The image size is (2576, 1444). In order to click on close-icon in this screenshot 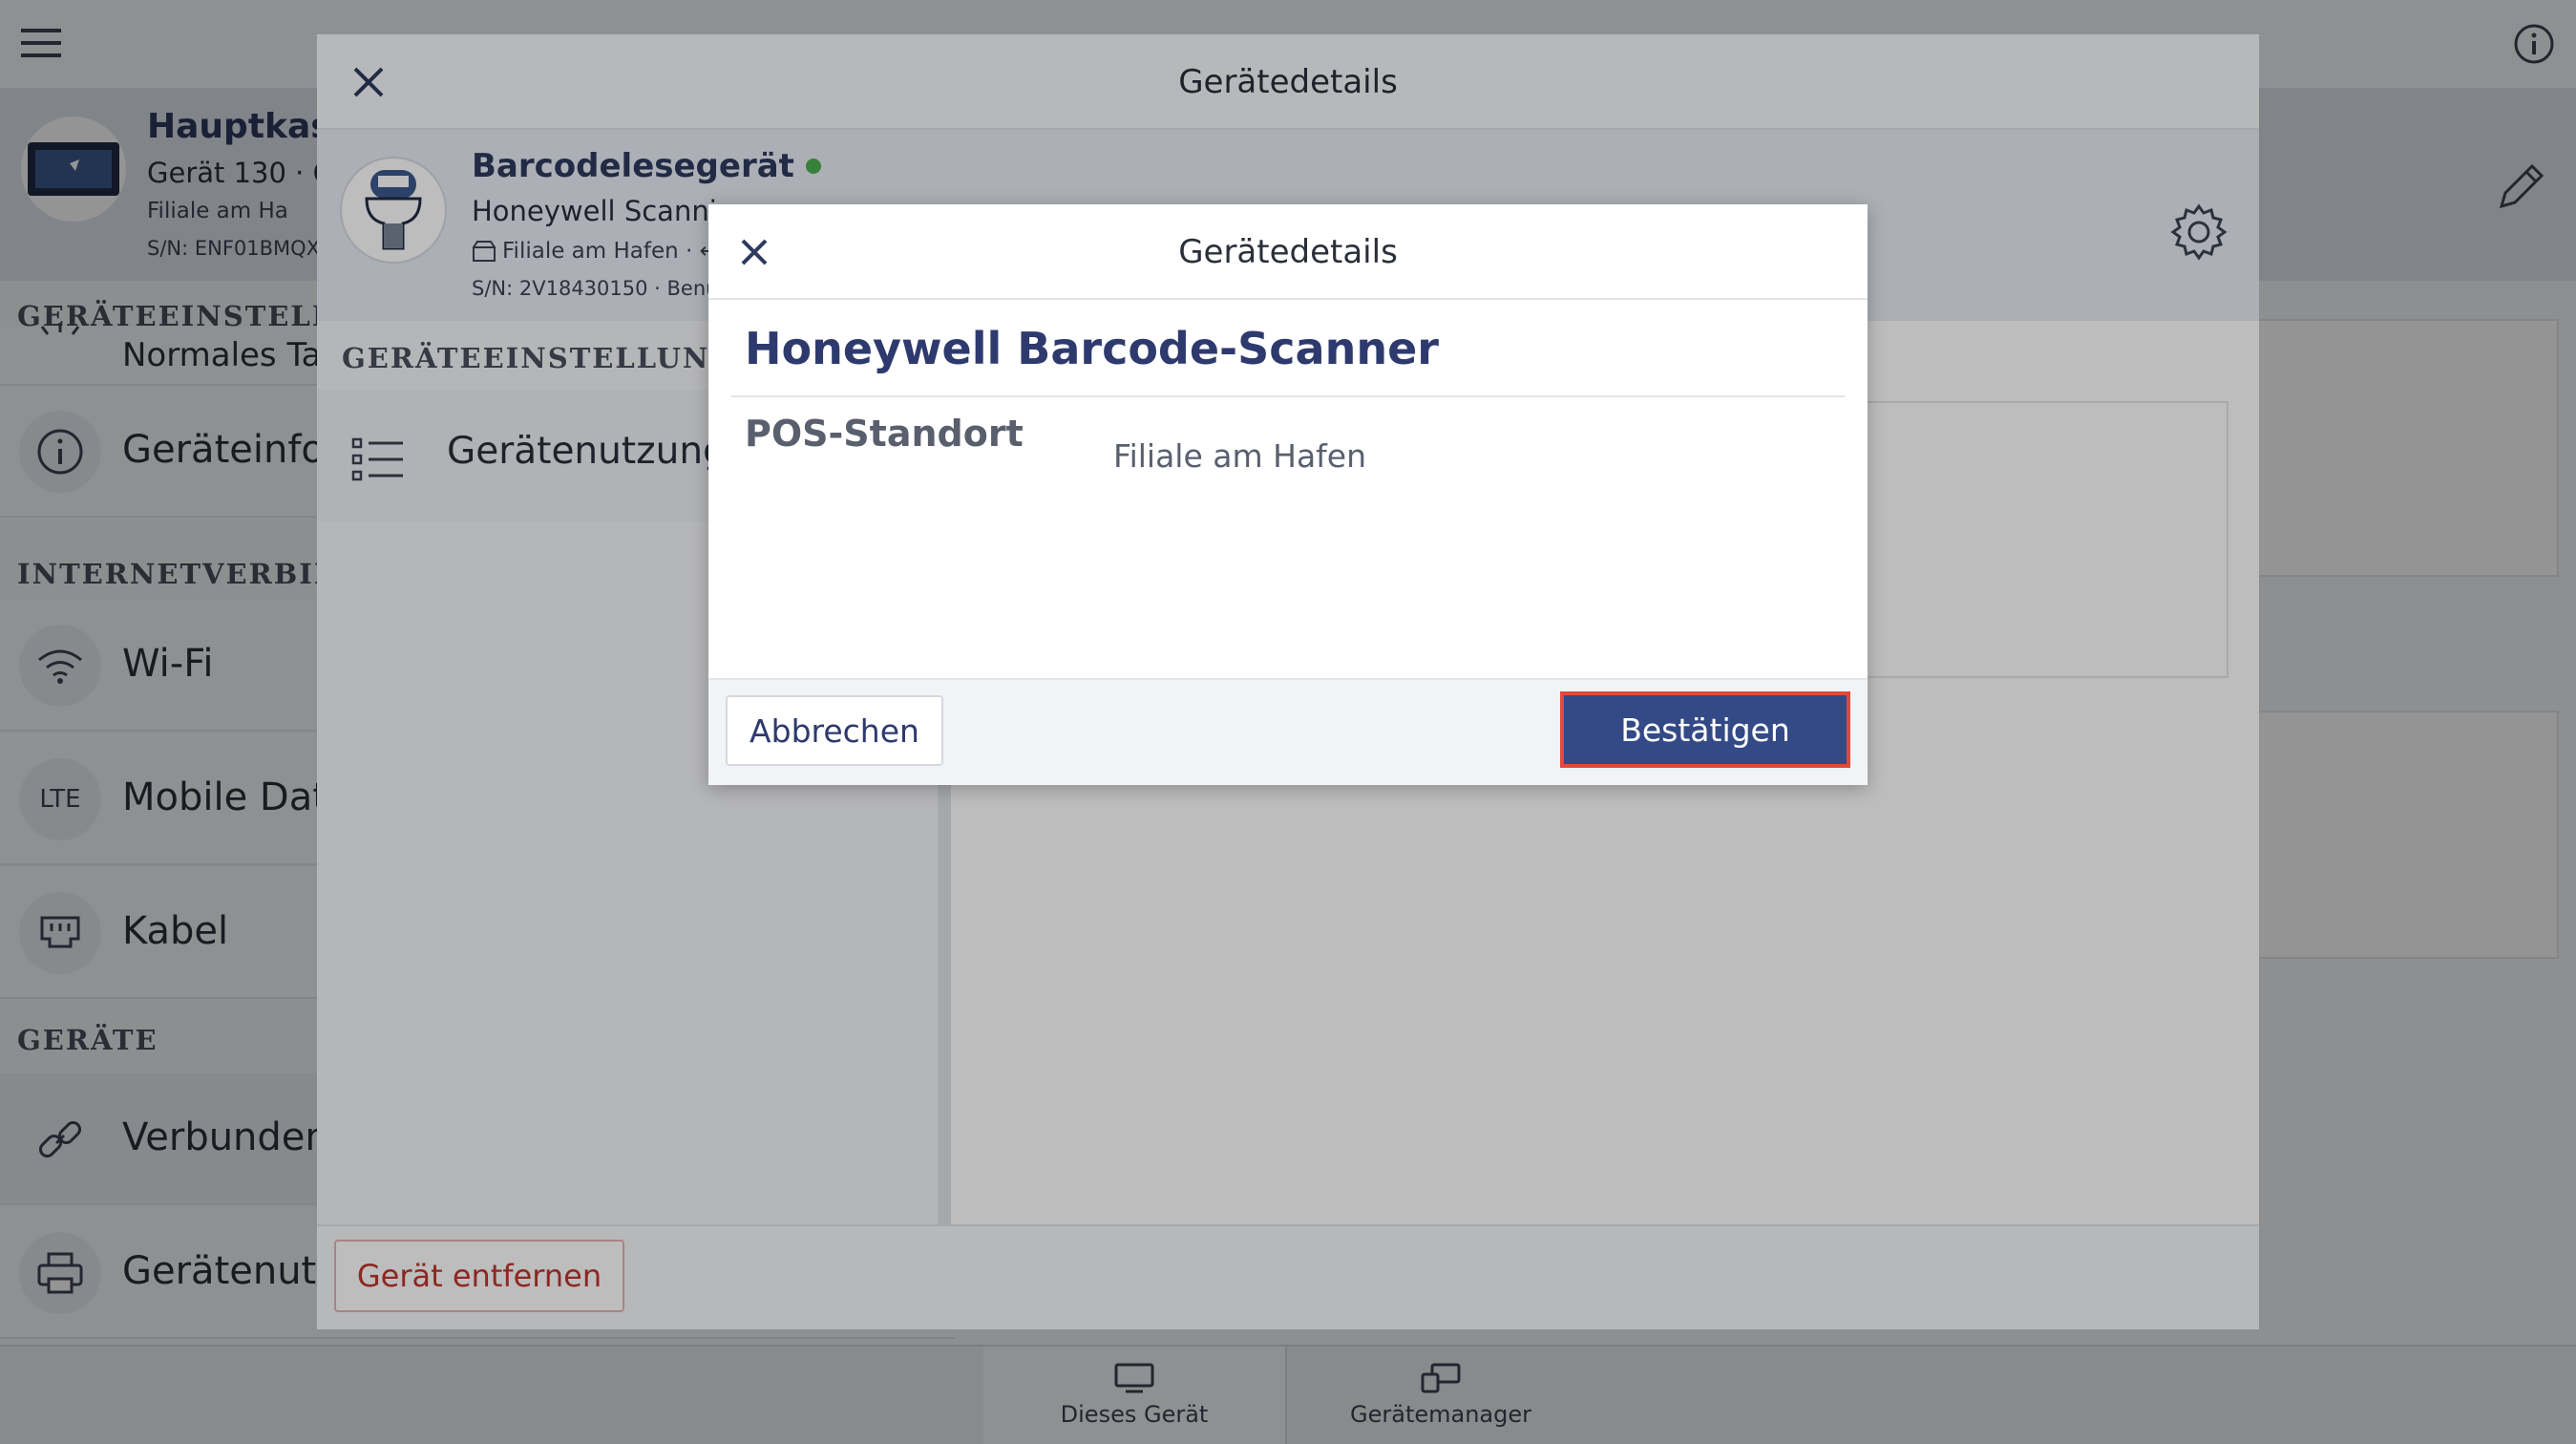, I will do `click(754, 252)`.